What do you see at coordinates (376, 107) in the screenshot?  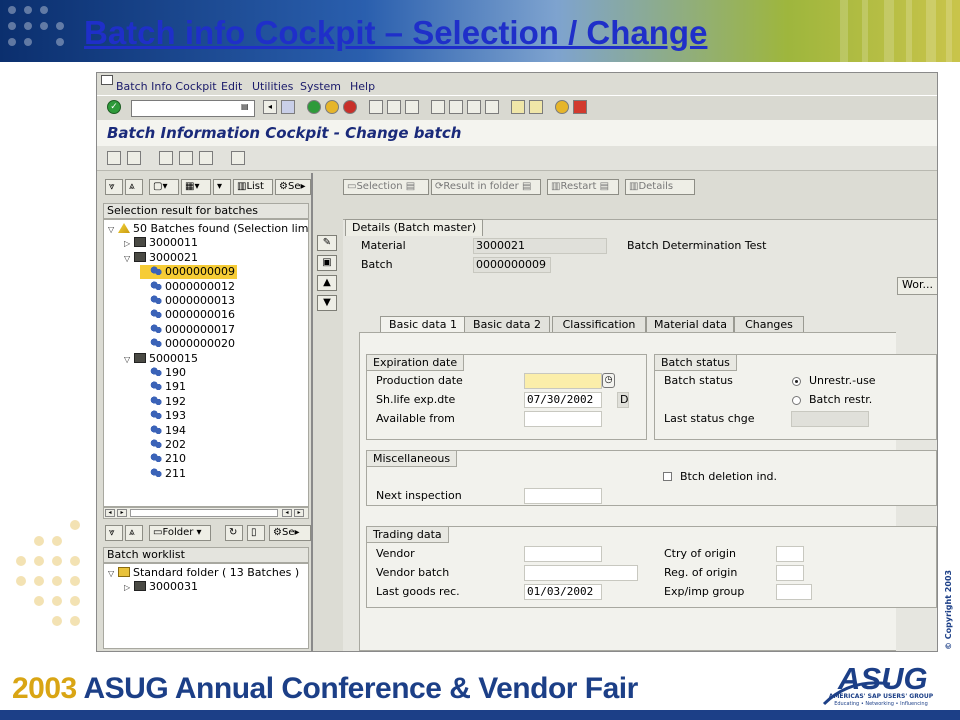 I see `print-icon` at bounding box center [376, 107].